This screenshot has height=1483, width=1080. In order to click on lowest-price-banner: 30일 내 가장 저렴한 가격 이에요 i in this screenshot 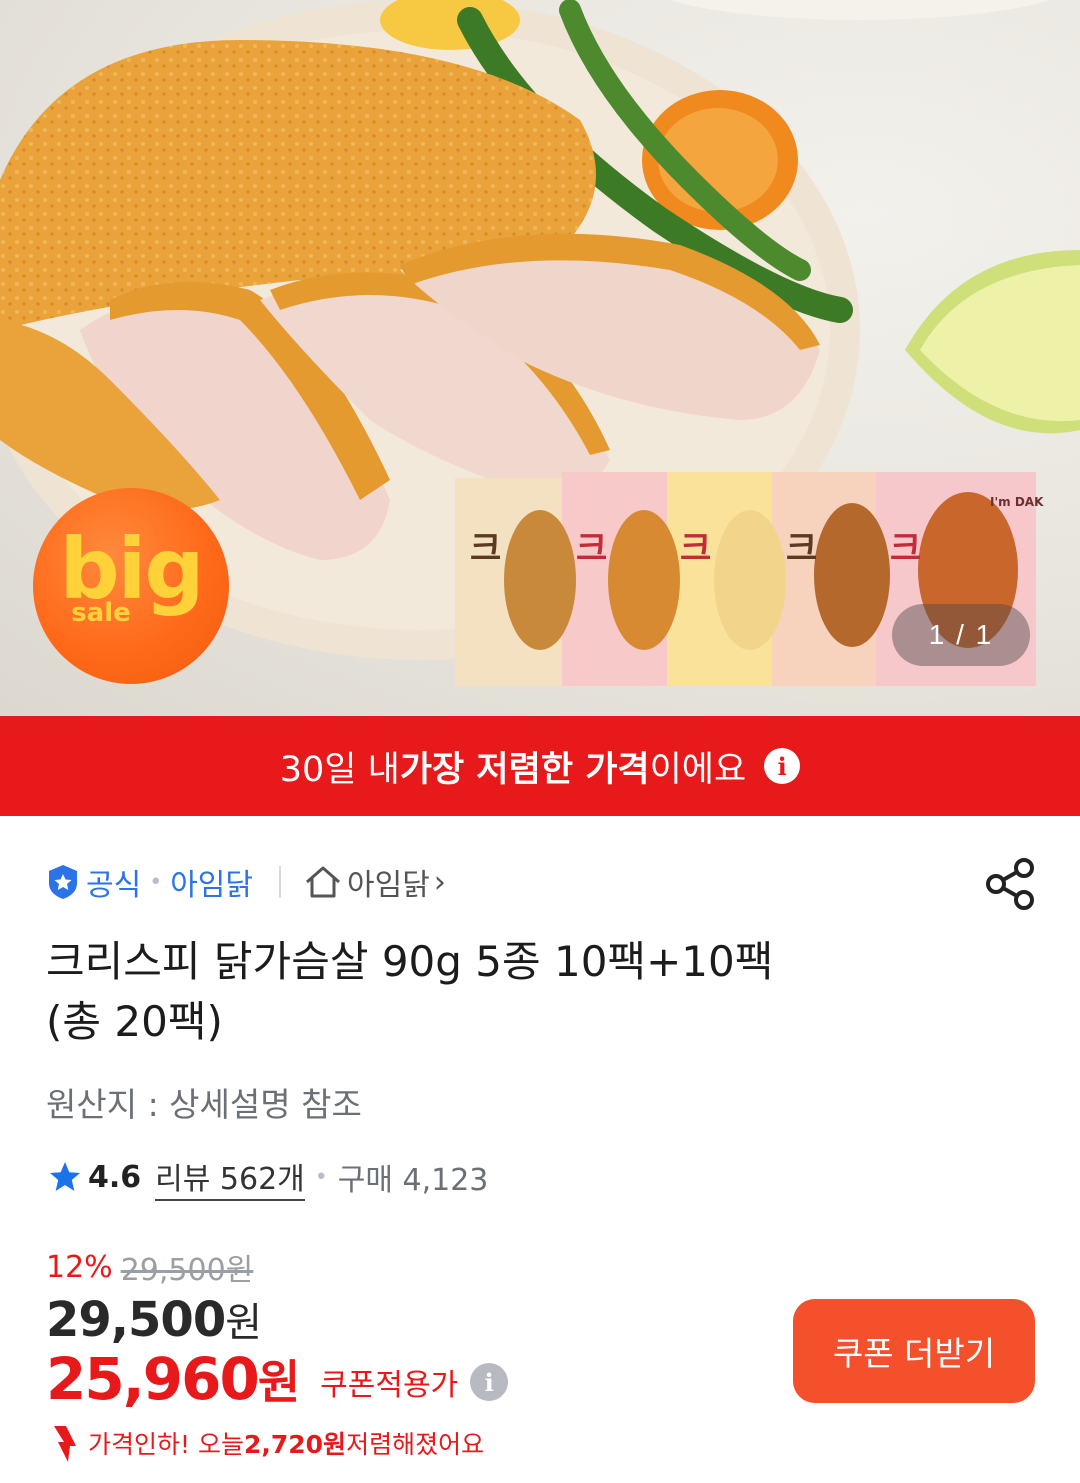, I will do `click(540, 766)`.